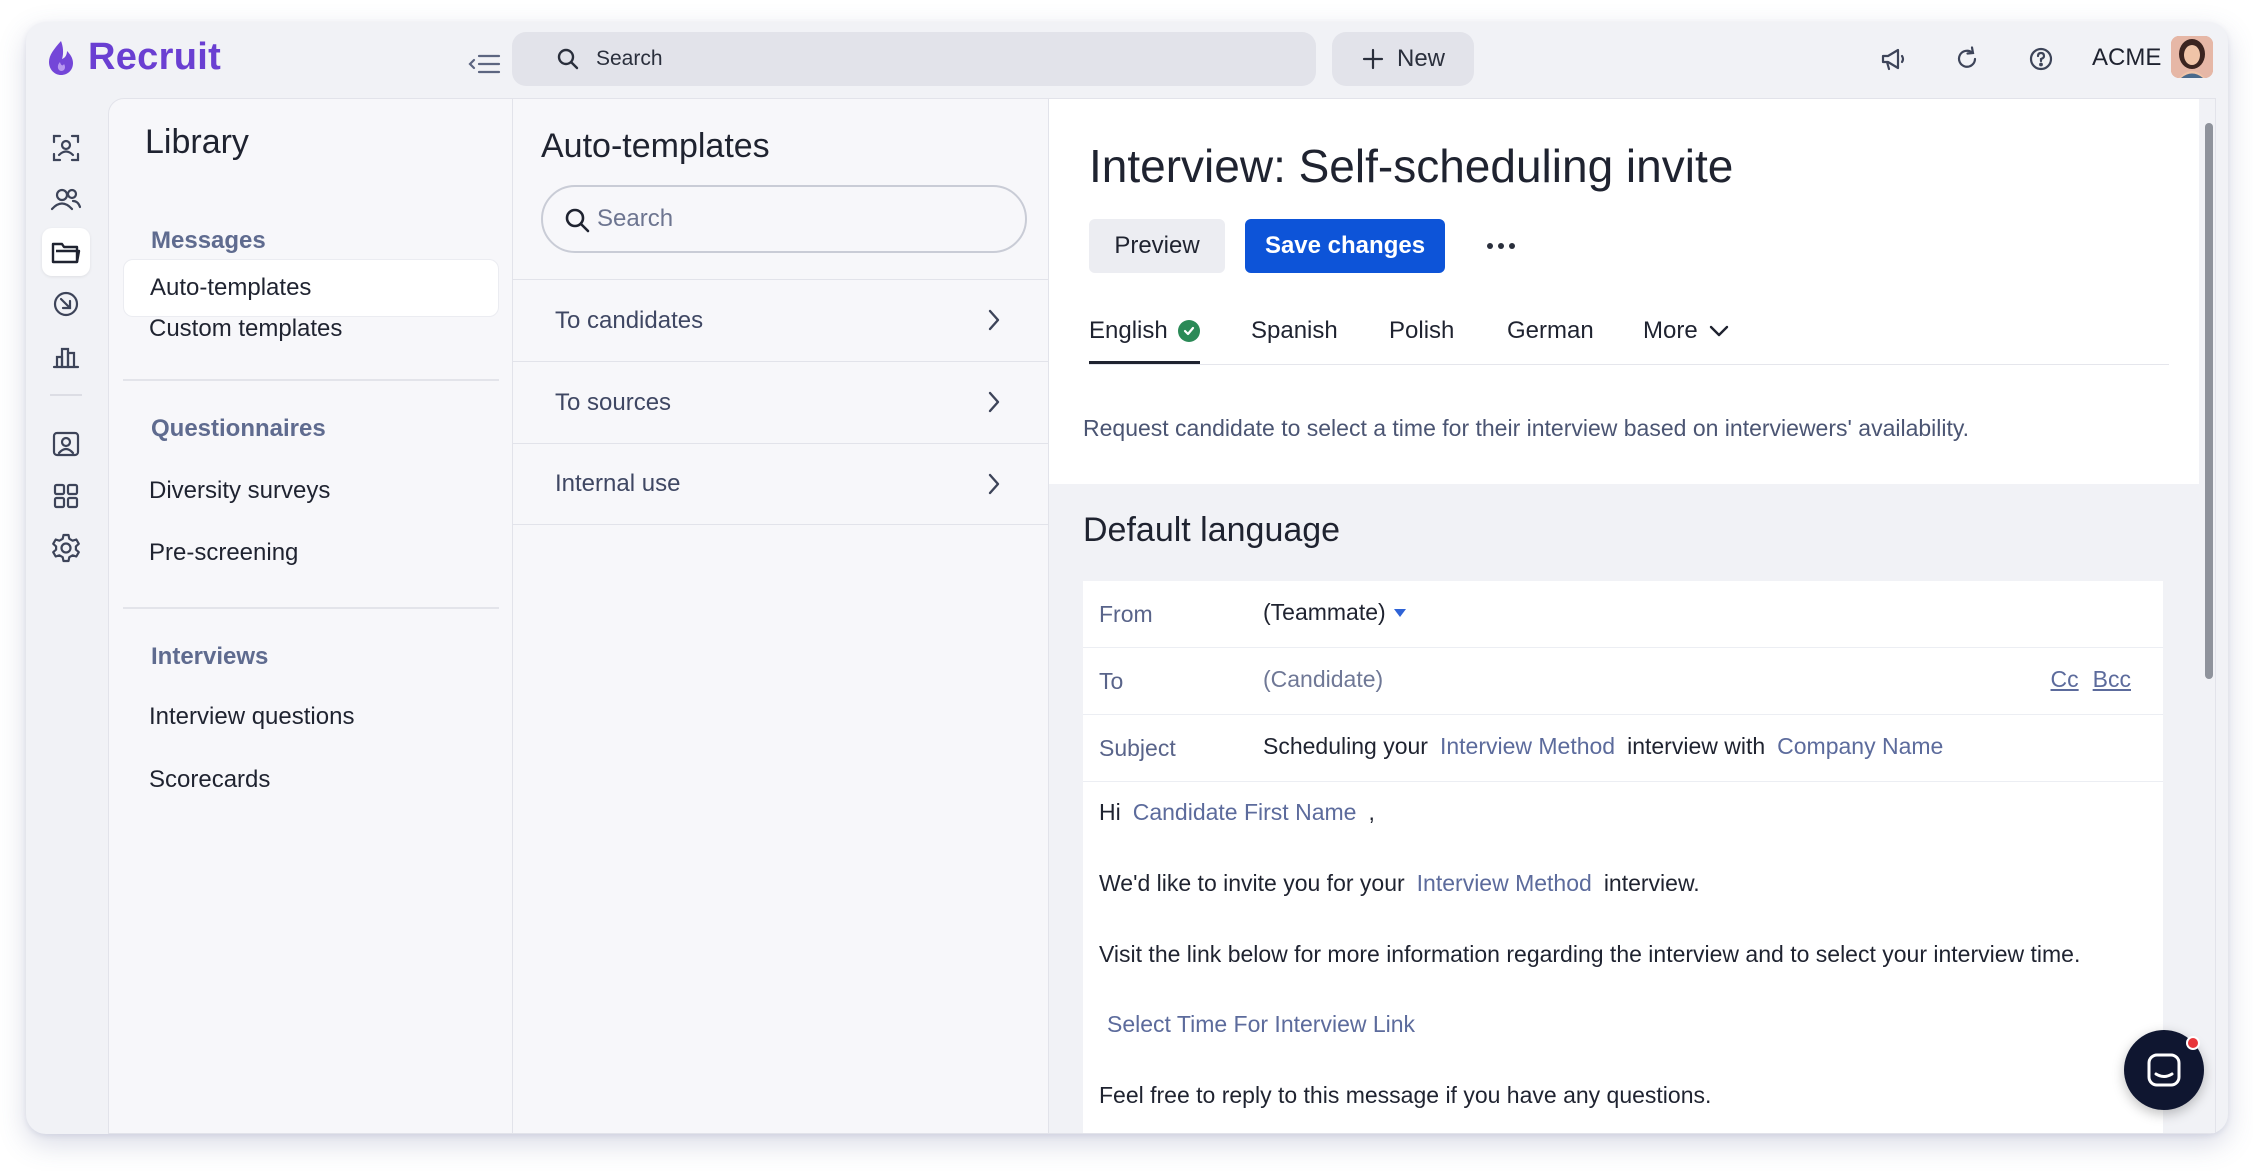 The width and height of the screenshot is (2253, 1171). Describe the element at coordinates (66, 496) in the screenshot. I see `rail-apps` at that location.